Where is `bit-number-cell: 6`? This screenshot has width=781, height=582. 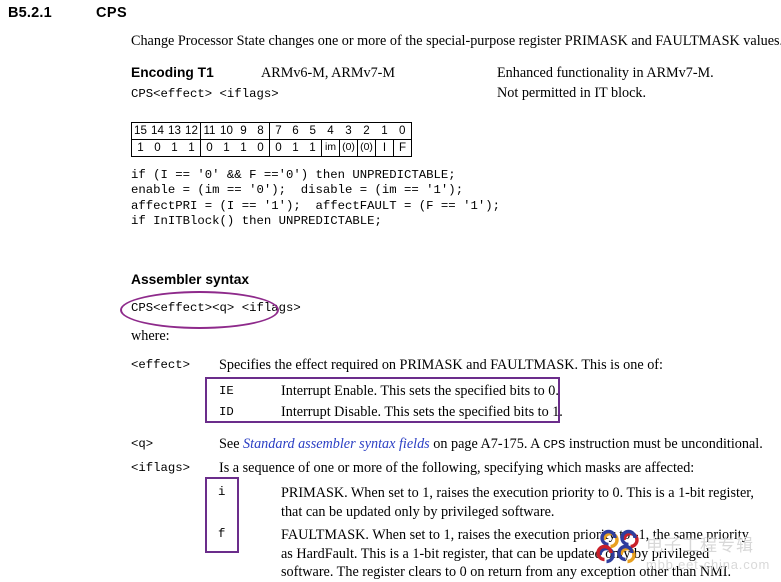 bit-number-cell: 6 is located at coordinates (295, 131).